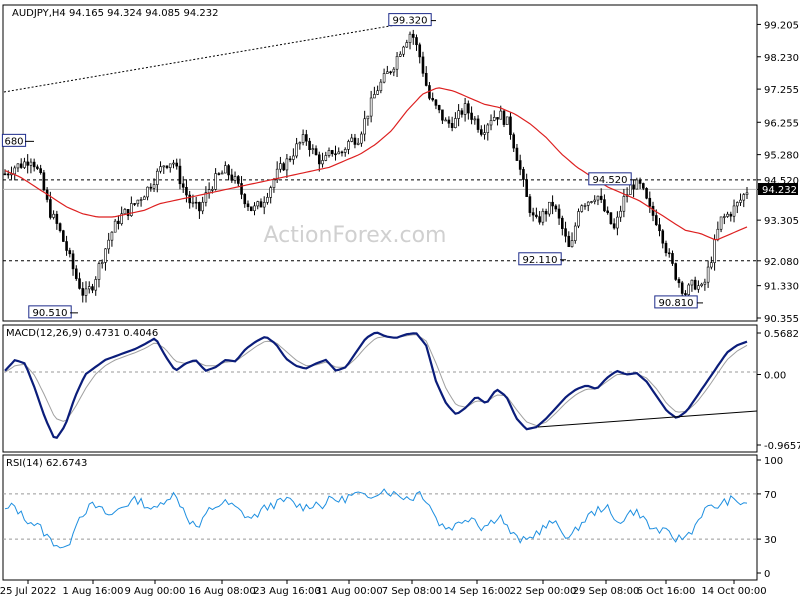 The height and width of the screenshot is (600, 800). Describe the element at coordinates (543, 591) in the screenshot. I see `time-tick-label: 22 Sep 00:00` at that location.